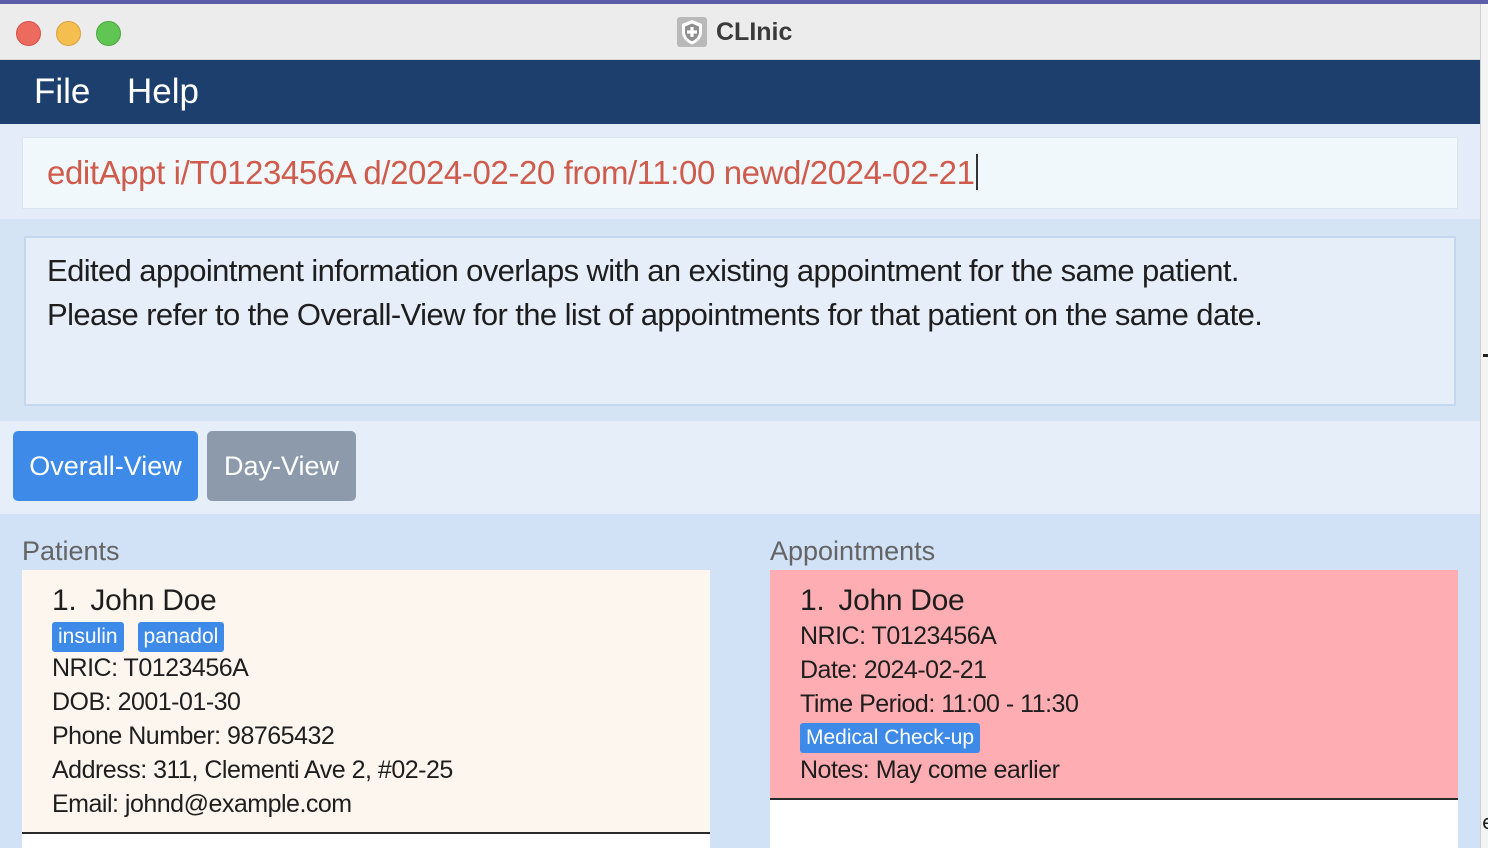  What do you see at coordinates (150, 668) in the screenshot?
I see `patient-nric: NRIC: T0123456A` at bounding box center [150, 668].